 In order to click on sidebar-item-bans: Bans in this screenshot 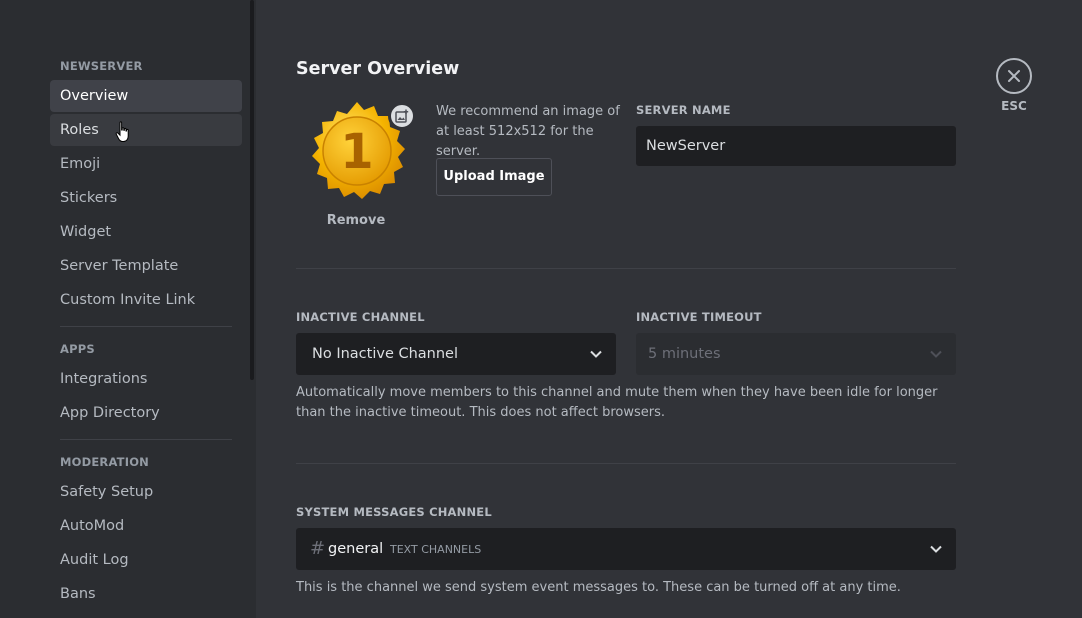, I will do `click(146, 594)`.